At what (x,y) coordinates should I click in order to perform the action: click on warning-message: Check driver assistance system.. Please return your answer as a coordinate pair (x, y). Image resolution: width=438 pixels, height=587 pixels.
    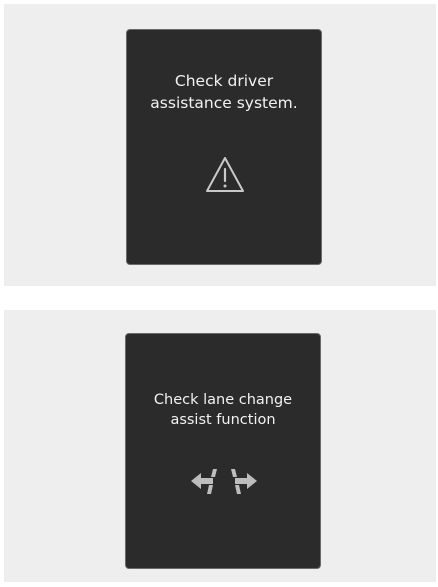
    Looking at the image, I should click on (224, 92).